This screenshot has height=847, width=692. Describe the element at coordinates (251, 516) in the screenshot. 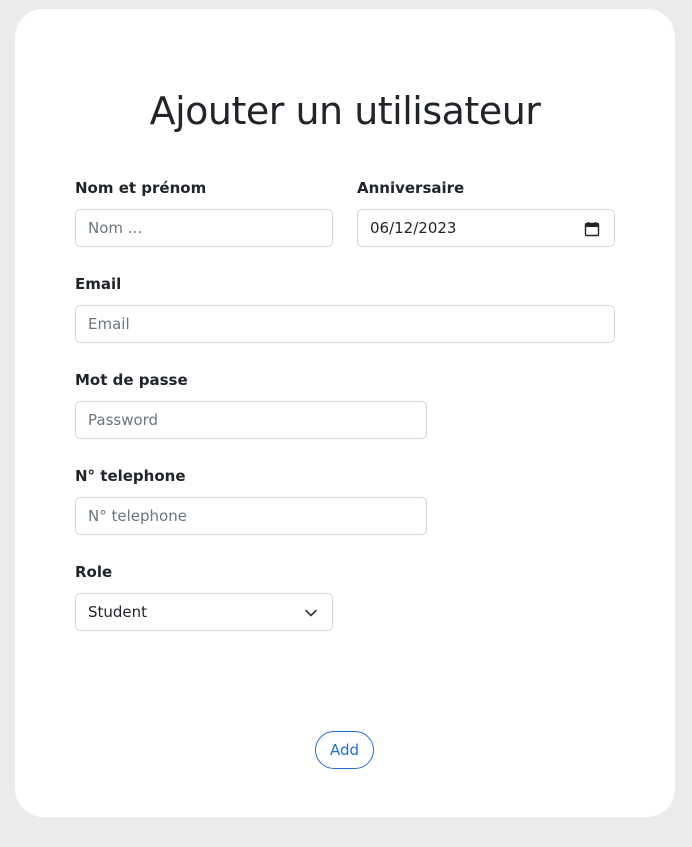

I see `phone-input: N° telephone` at that location.